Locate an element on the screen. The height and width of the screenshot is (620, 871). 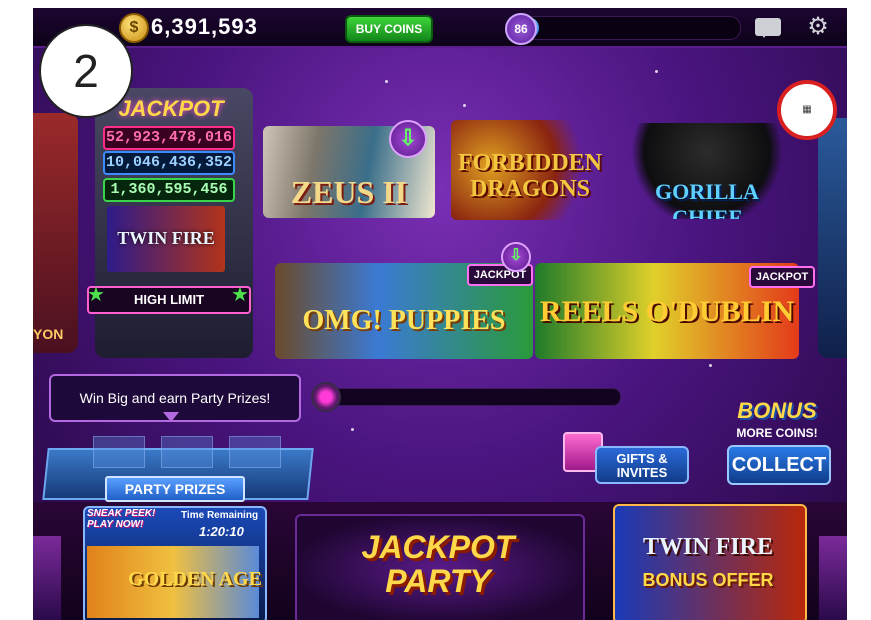
game-title: REELS O'DUBLIN is located at coordinates (667, 311).